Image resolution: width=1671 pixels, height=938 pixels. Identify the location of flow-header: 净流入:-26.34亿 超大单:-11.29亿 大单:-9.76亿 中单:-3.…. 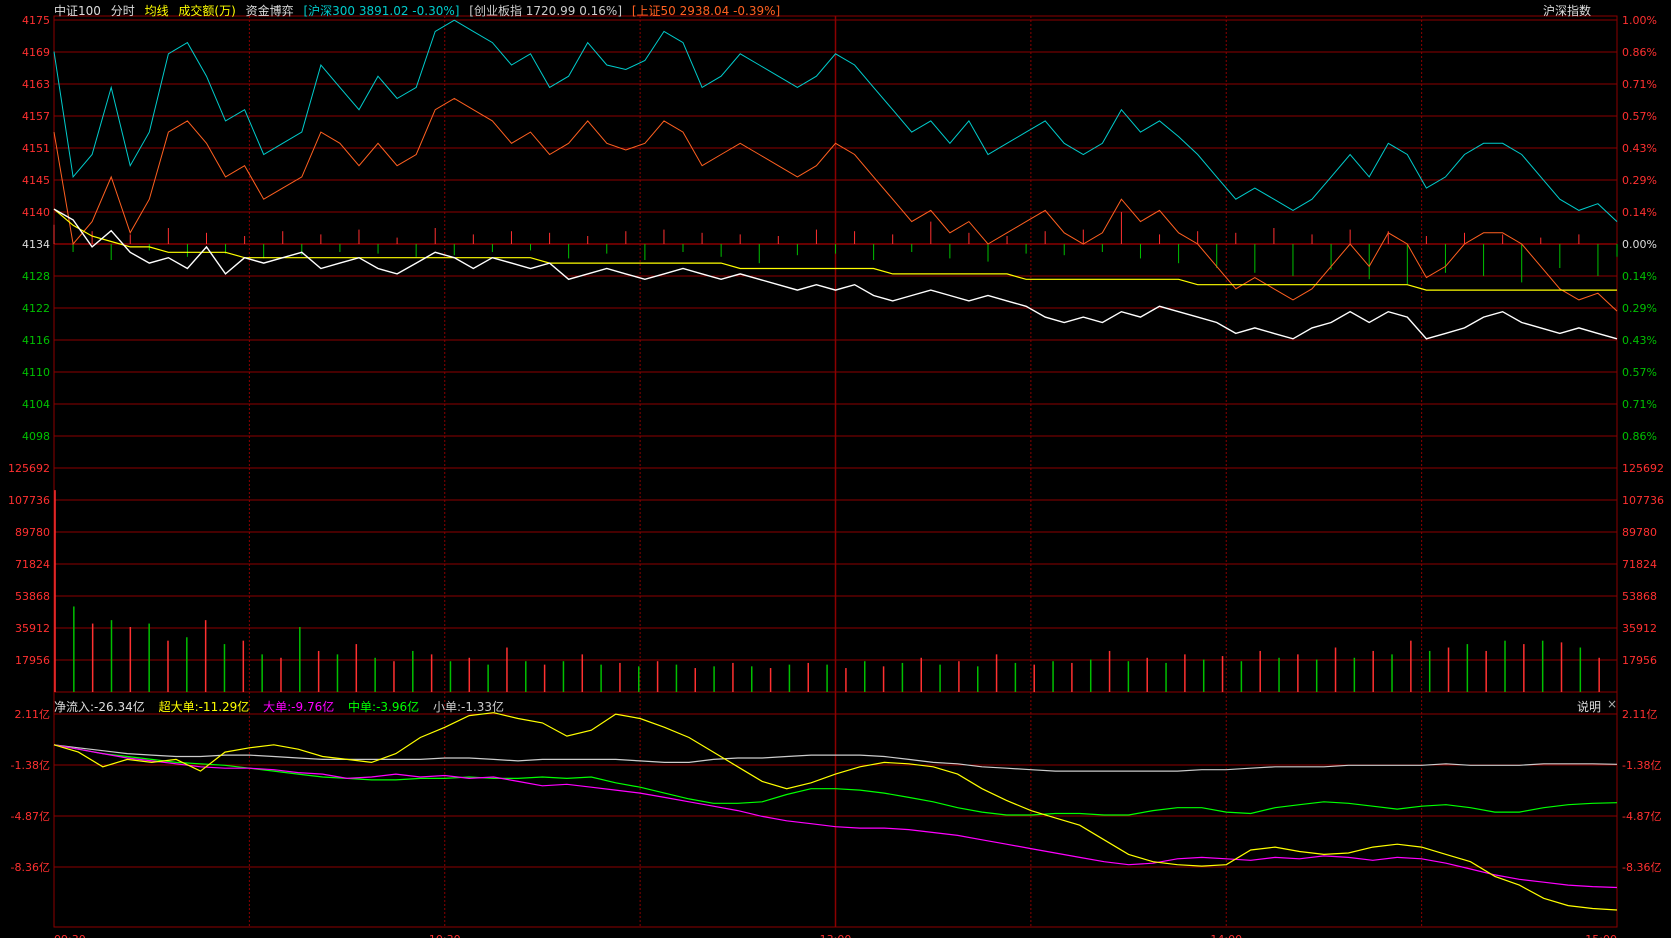
(284, 706).